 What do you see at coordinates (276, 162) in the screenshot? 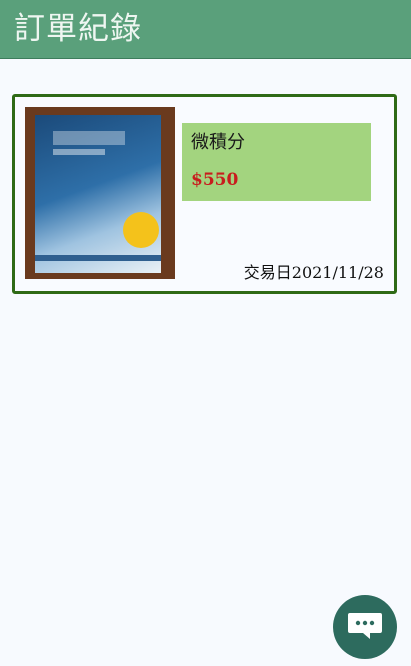
I see `product-info: 微積分 $550` at bounding box center [276, 162].